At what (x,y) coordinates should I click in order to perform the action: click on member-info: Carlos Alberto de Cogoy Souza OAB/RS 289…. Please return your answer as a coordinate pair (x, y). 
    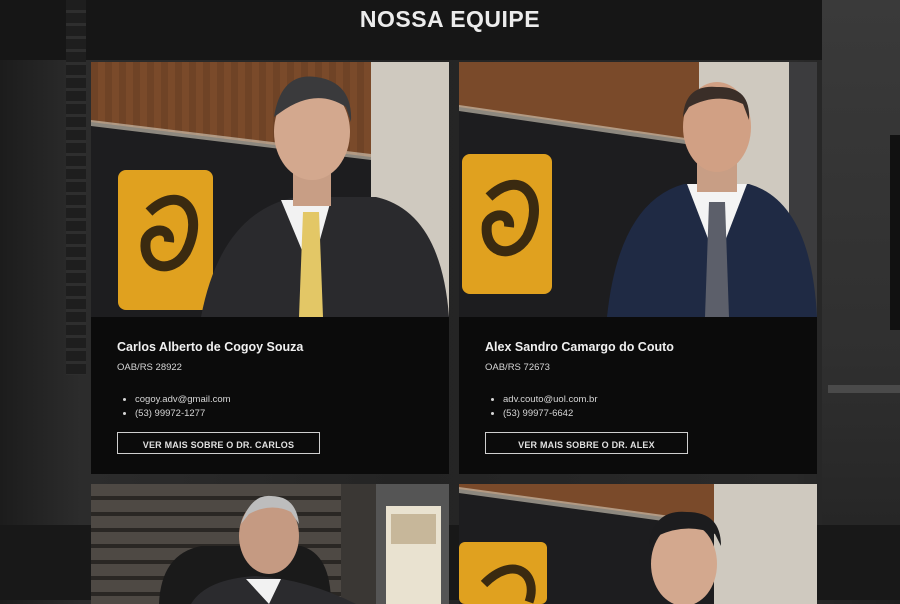
    Looking at the image, I should click on (272, 397).